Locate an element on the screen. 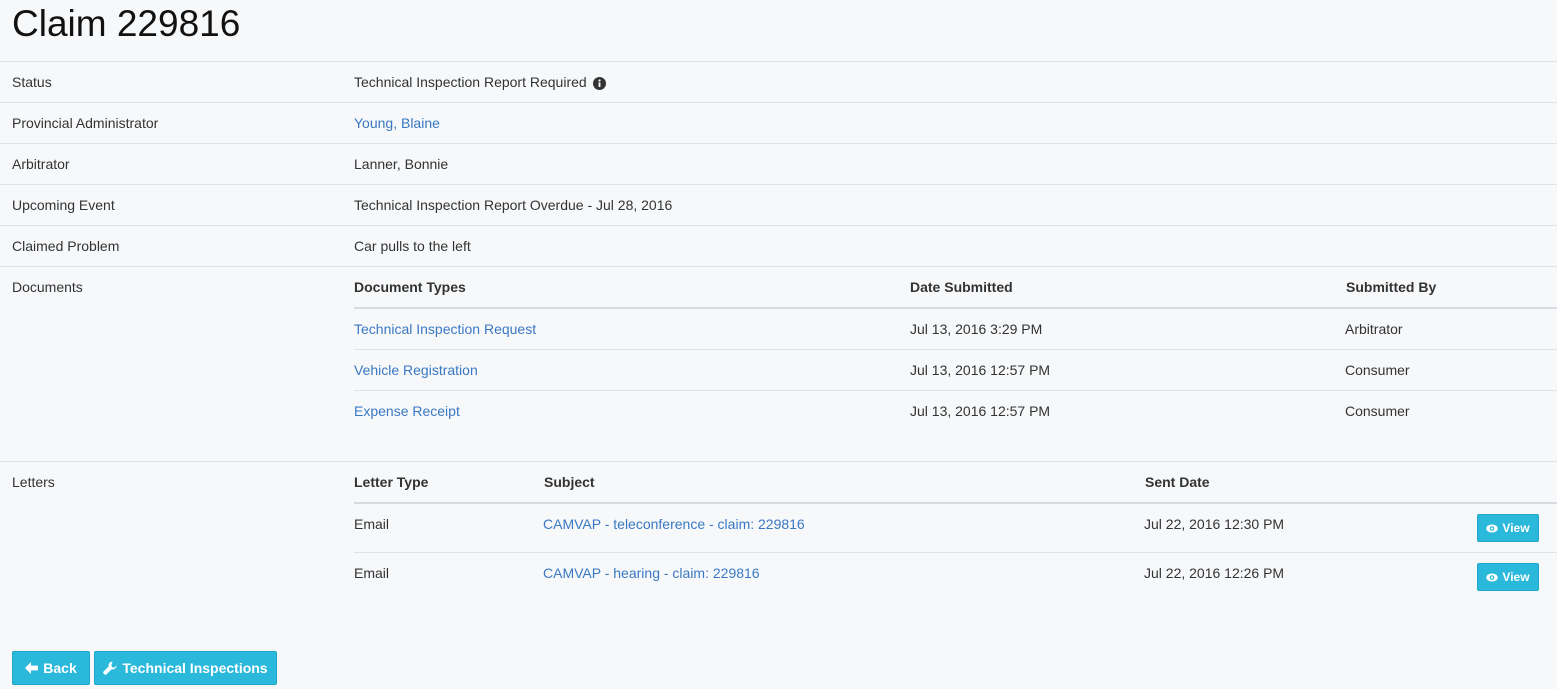 This screenshot has height=689, width=1557. letters-label: Letters is located at coordinates (33, 482).